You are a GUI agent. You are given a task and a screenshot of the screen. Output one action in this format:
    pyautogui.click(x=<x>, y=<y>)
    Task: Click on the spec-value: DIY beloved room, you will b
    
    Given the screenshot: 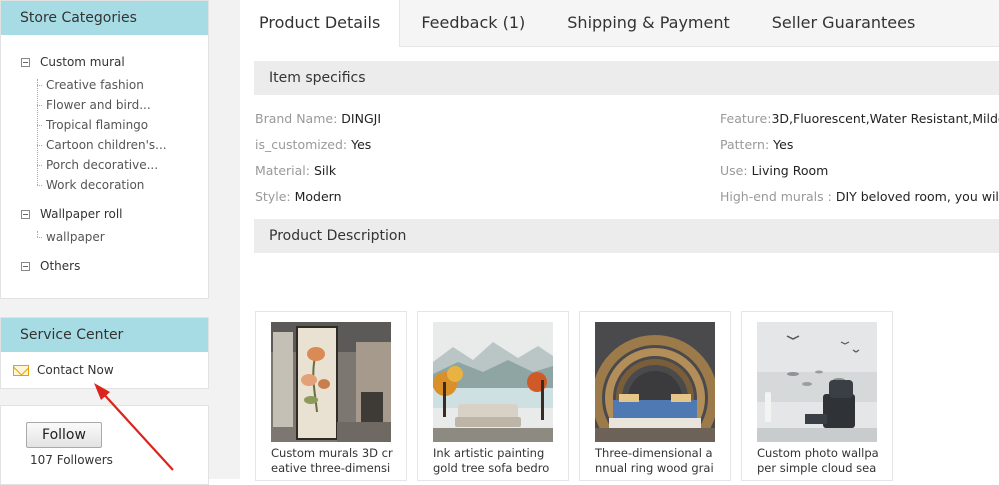 What is the action you would take?
    pyautogui.click(x=917, y=196)
    